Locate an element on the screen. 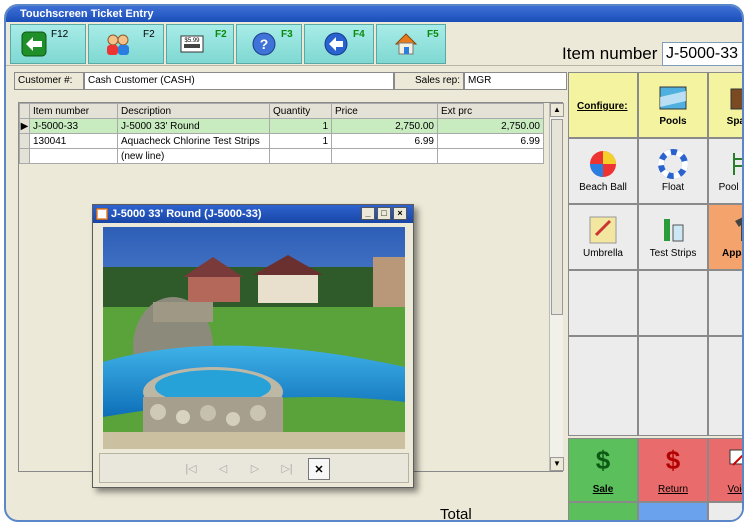 The image size is (744, 524). help-icon: ? is located at coordinates (264, 44).